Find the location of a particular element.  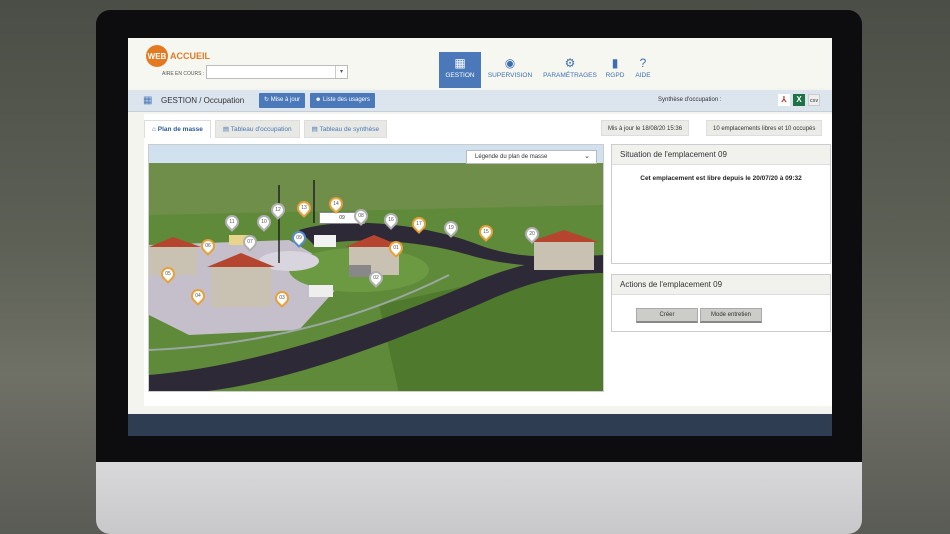

gear-icon: ⚙ is located at coordinates (570, 63).